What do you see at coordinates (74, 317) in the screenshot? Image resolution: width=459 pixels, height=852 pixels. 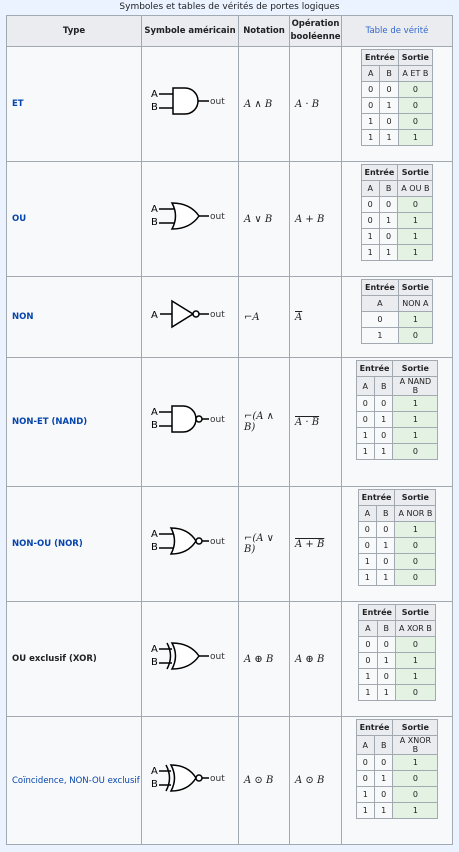 I see `type-link-non: NON` at bounding box center [74, 317].